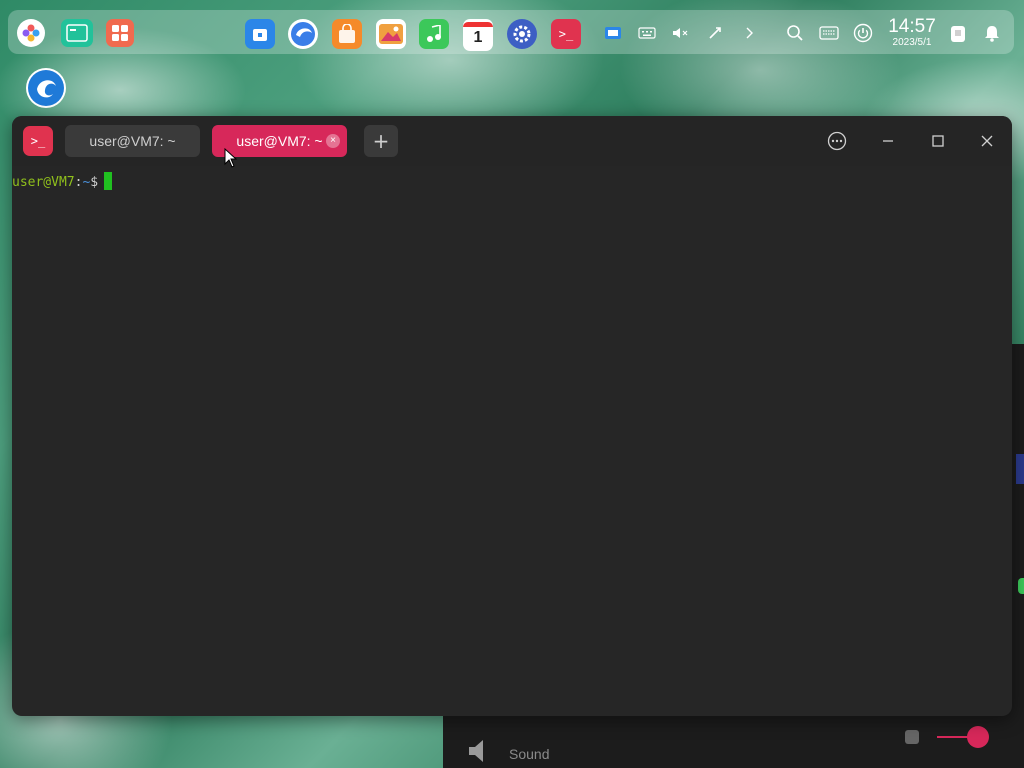 The height and width of the screenshot is (768, 1024). I want to click on trash-icon, so click(958, 33).